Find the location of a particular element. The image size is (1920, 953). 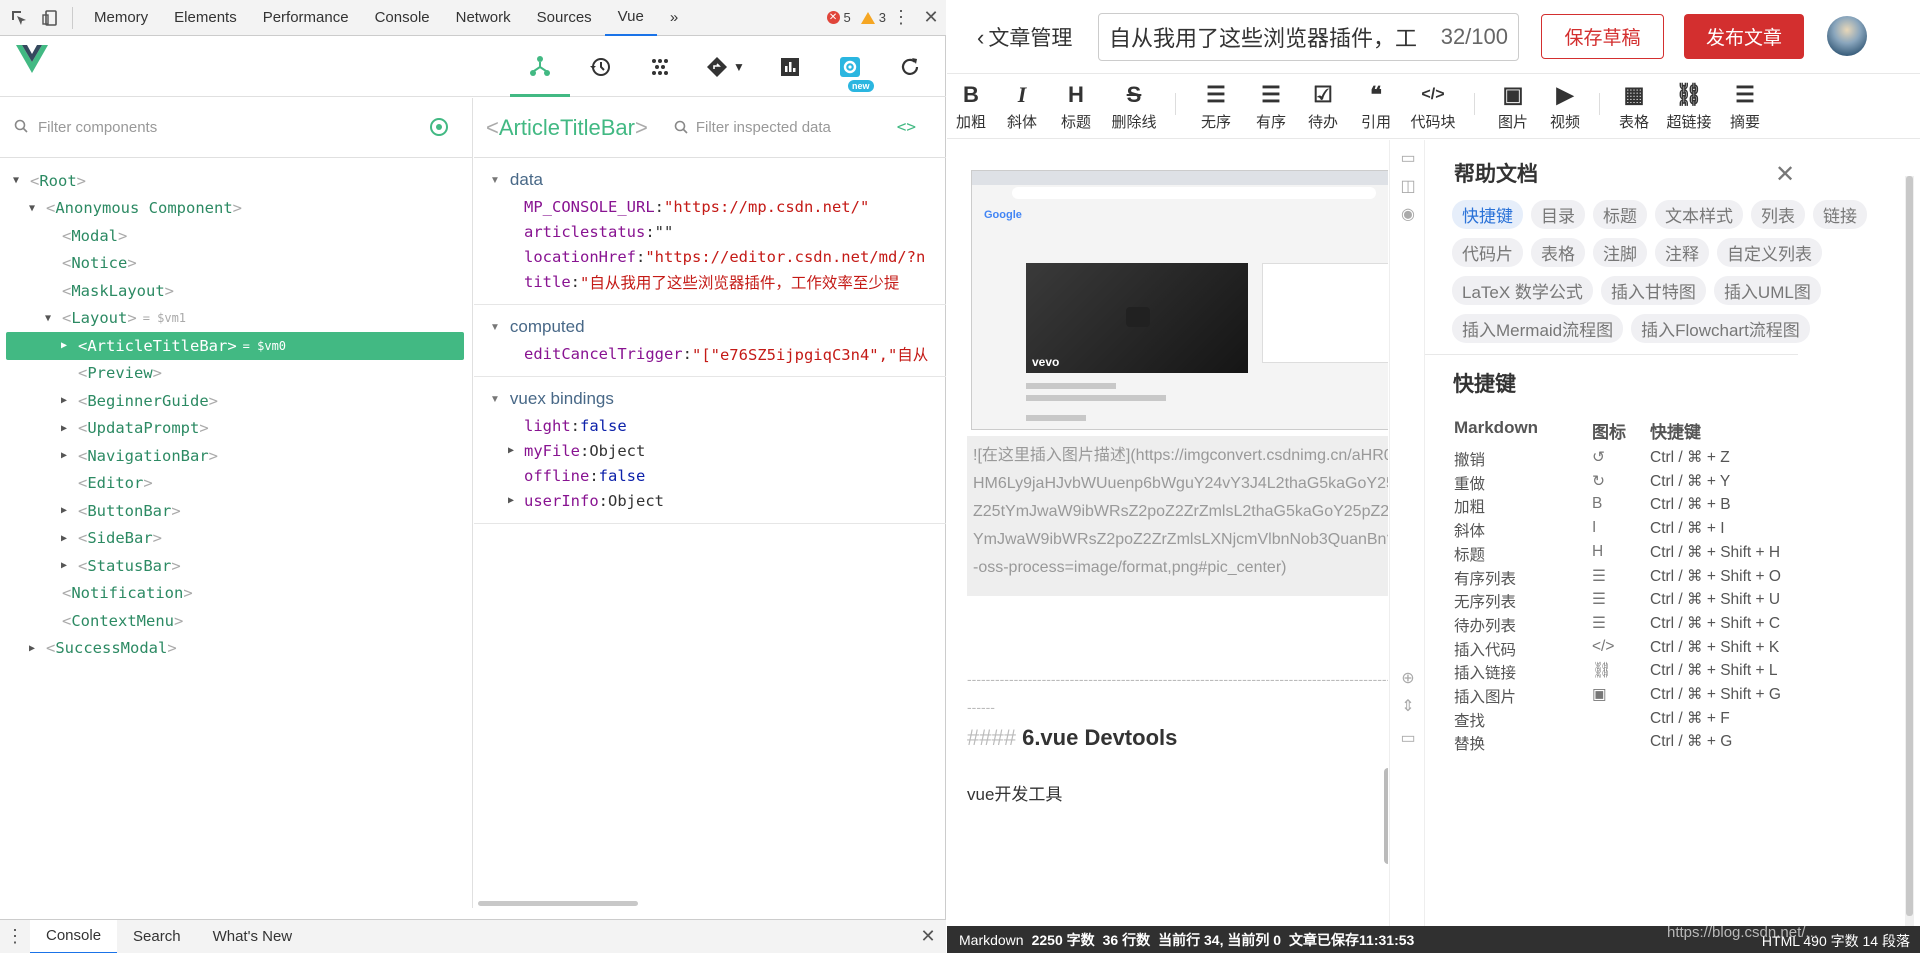

help-tag: 文本样式 is located at coordinates (1699, 214).